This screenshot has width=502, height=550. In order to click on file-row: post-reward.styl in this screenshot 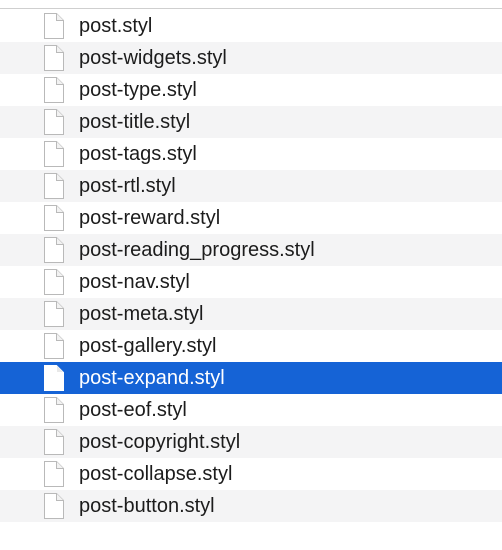, I will do `click(251, 218)`.